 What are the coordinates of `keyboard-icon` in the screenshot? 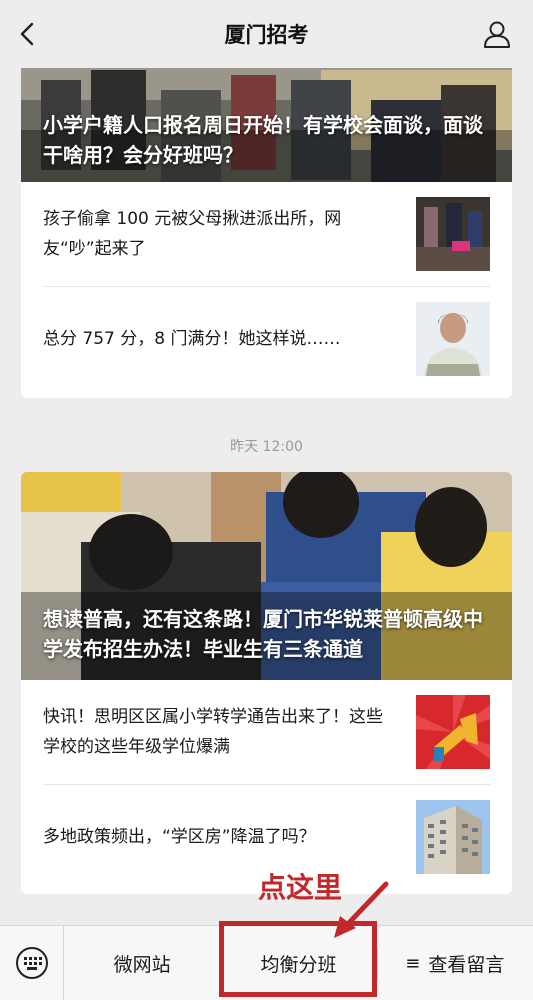 It's located at (31, 963).